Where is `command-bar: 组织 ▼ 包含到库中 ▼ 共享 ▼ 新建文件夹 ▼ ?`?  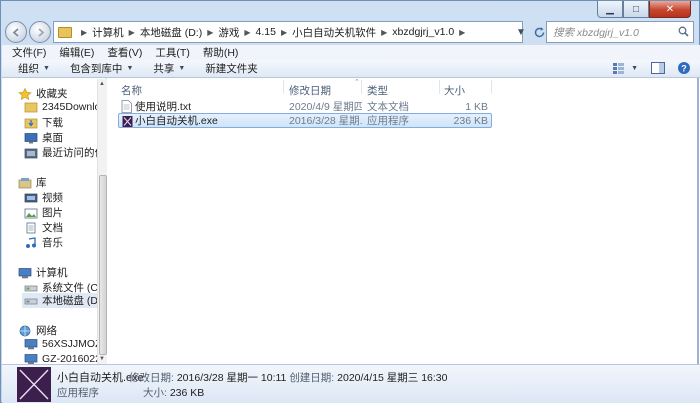 command-bar: 组织 ▼ 包含到库中 ▼ 共享 ▼ 新建文件夹 ▼ ? is located at coordinates (351, 69).